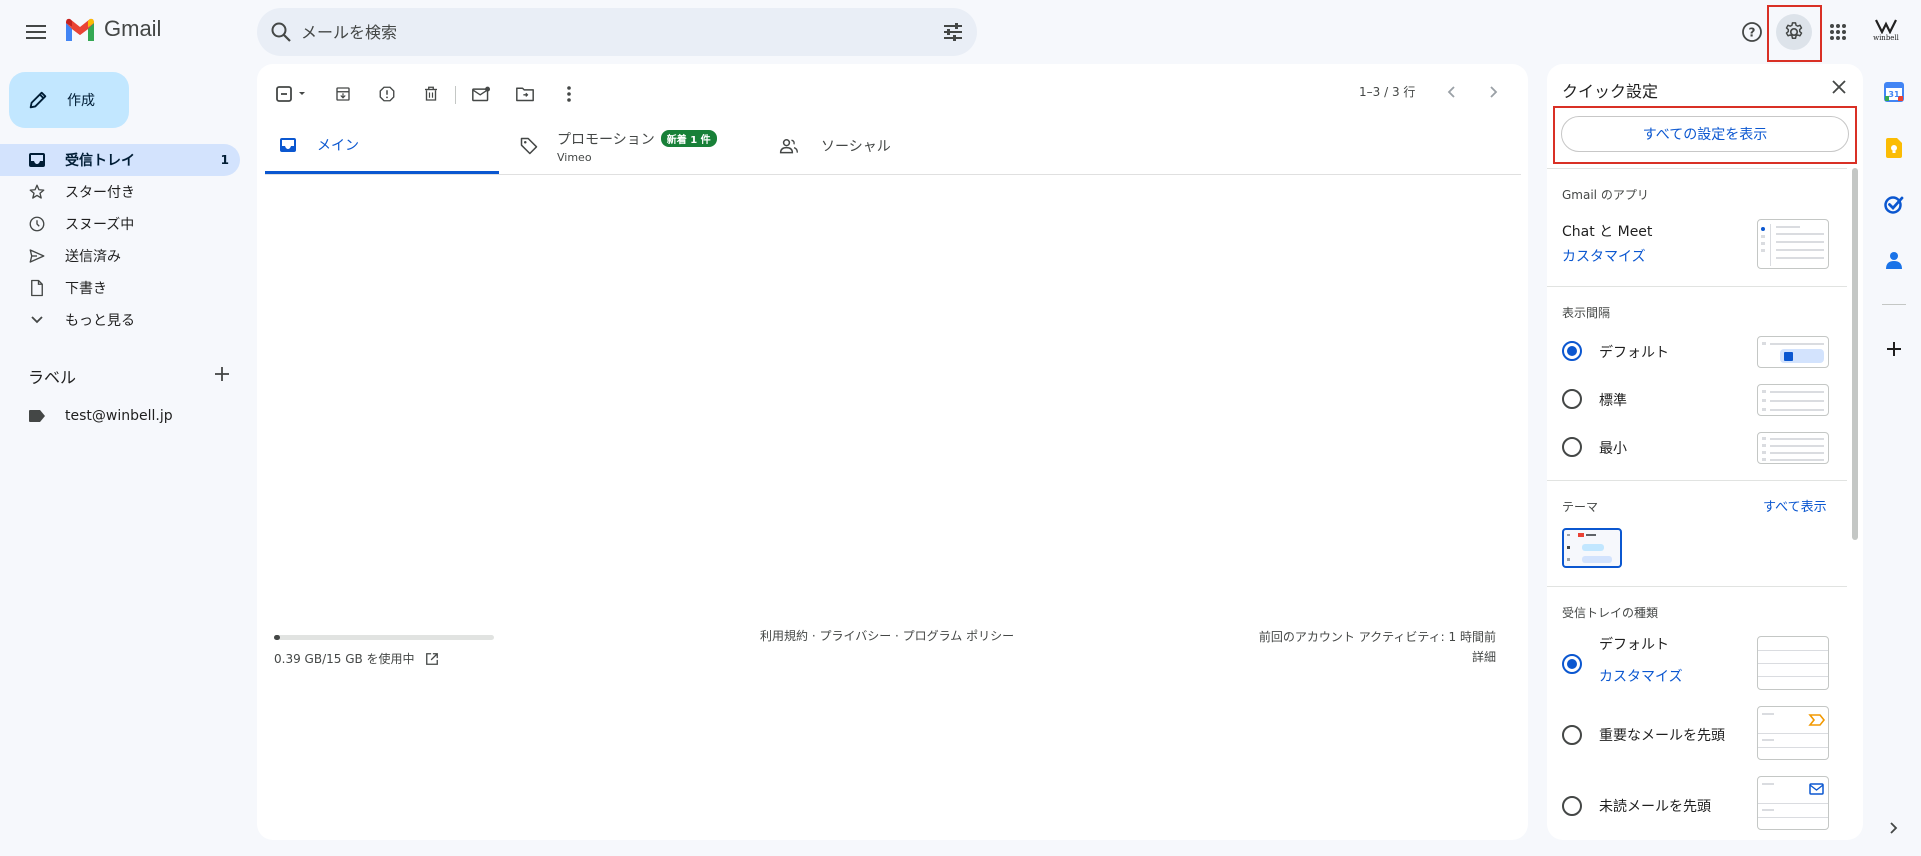 The height and width of the screenshot is (856, 1921). I want to click on inbox-type-important-radio, so click(1572, 735).